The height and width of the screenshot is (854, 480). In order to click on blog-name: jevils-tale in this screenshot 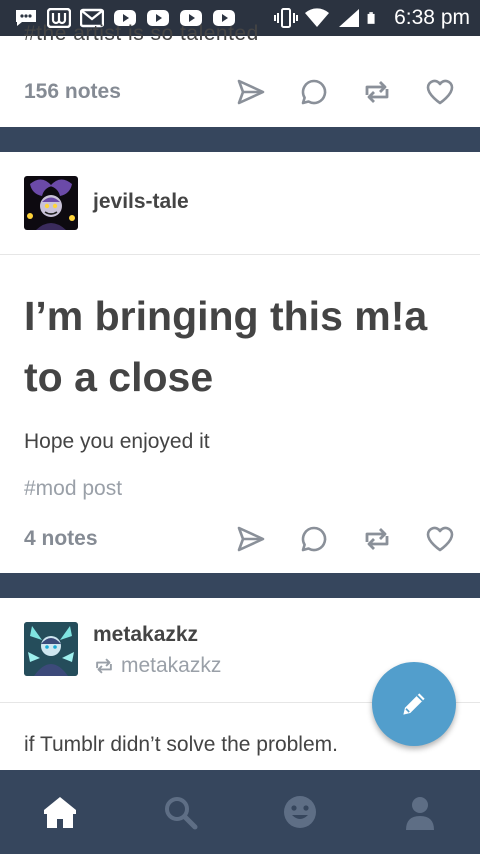, I will do `click(141, 202)`.